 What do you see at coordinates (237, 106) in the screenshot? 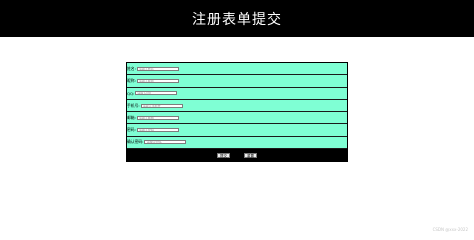
I see `form-row-phone: 手机号:` at bounding box center [237, 106].